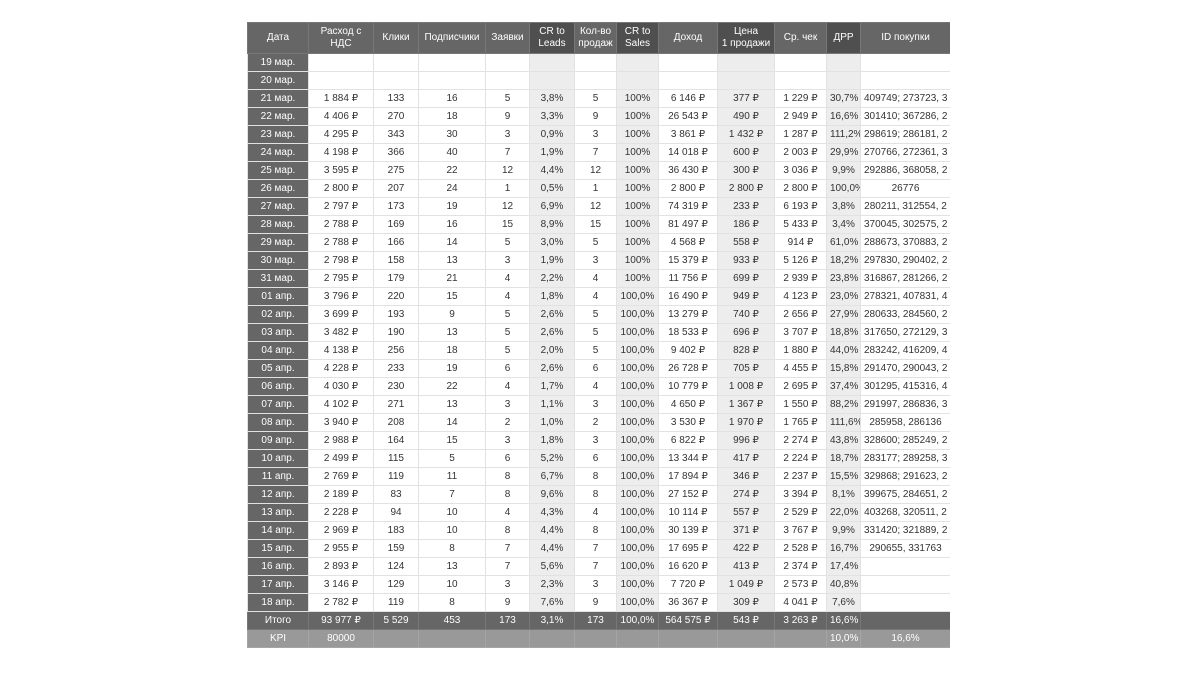  Describe the element at coordinates (507, 224) in the screenshot. I see `data-cell: 15` at that location.